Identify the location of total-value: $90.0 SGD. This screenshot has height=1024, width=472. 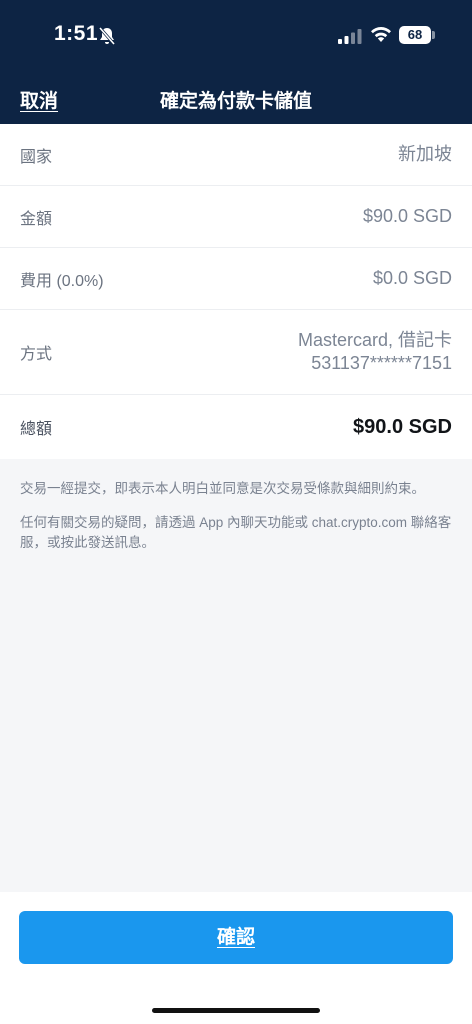
(402, 426).